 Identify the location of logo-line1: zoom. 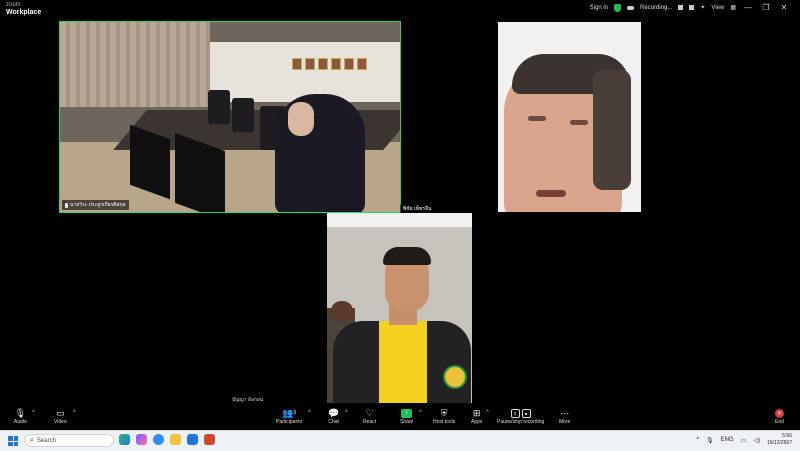
(13, 5).